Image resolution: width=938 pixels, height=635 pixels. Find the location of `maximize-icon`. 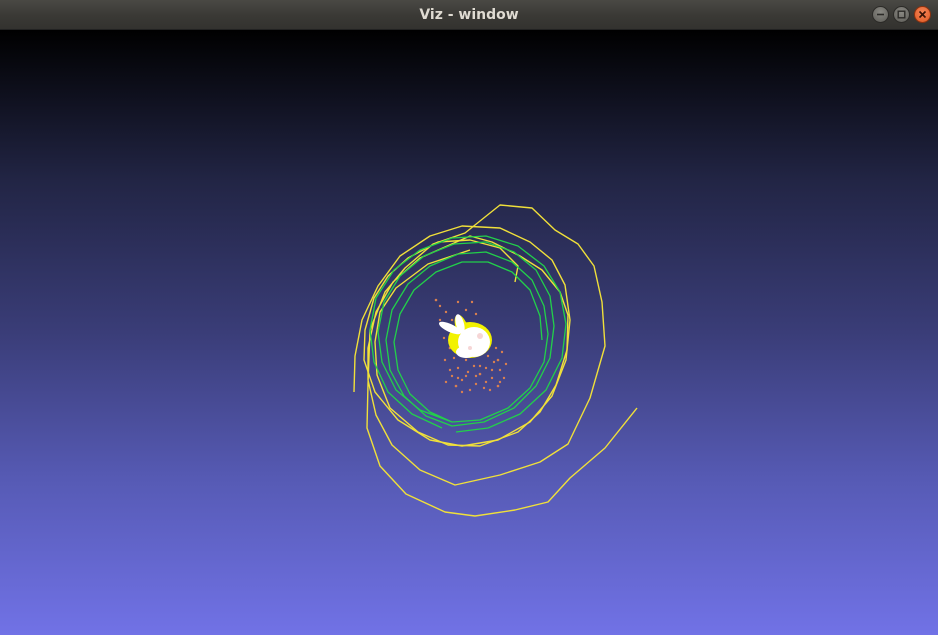

maximize-icon is located at coordinates (901, 14).